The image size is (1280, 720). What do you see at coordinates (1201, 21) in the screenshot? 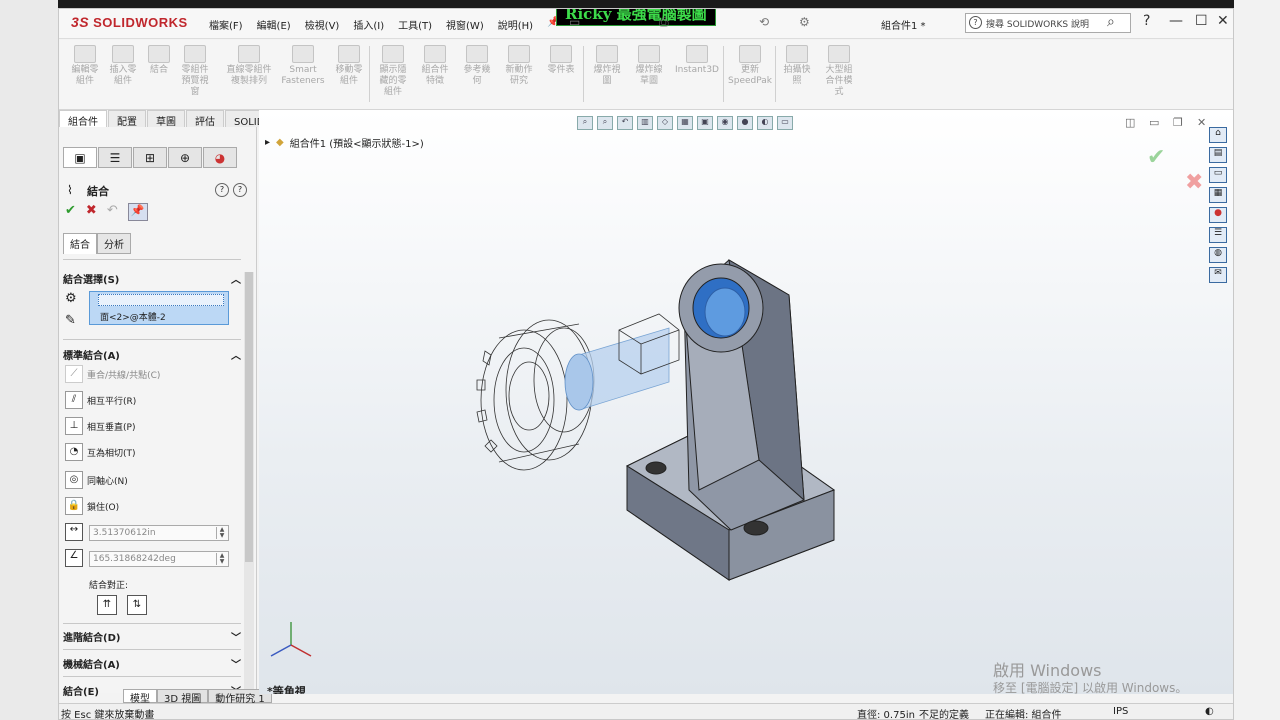
I see `maximize-icon: ☐` at bounding box center [1201, 21].